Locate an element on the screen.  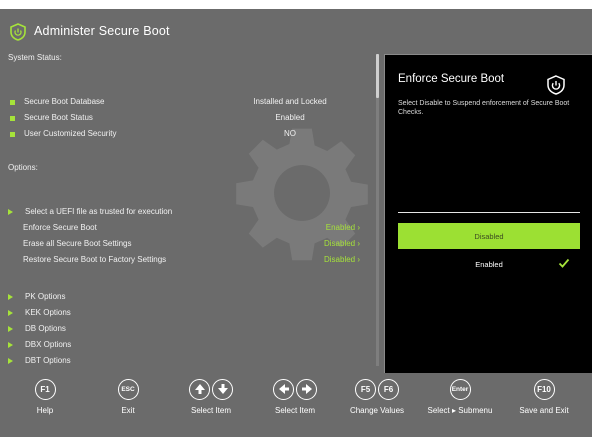
popup-title: Enforce Secure Boot is located at coordinates (451, 79).